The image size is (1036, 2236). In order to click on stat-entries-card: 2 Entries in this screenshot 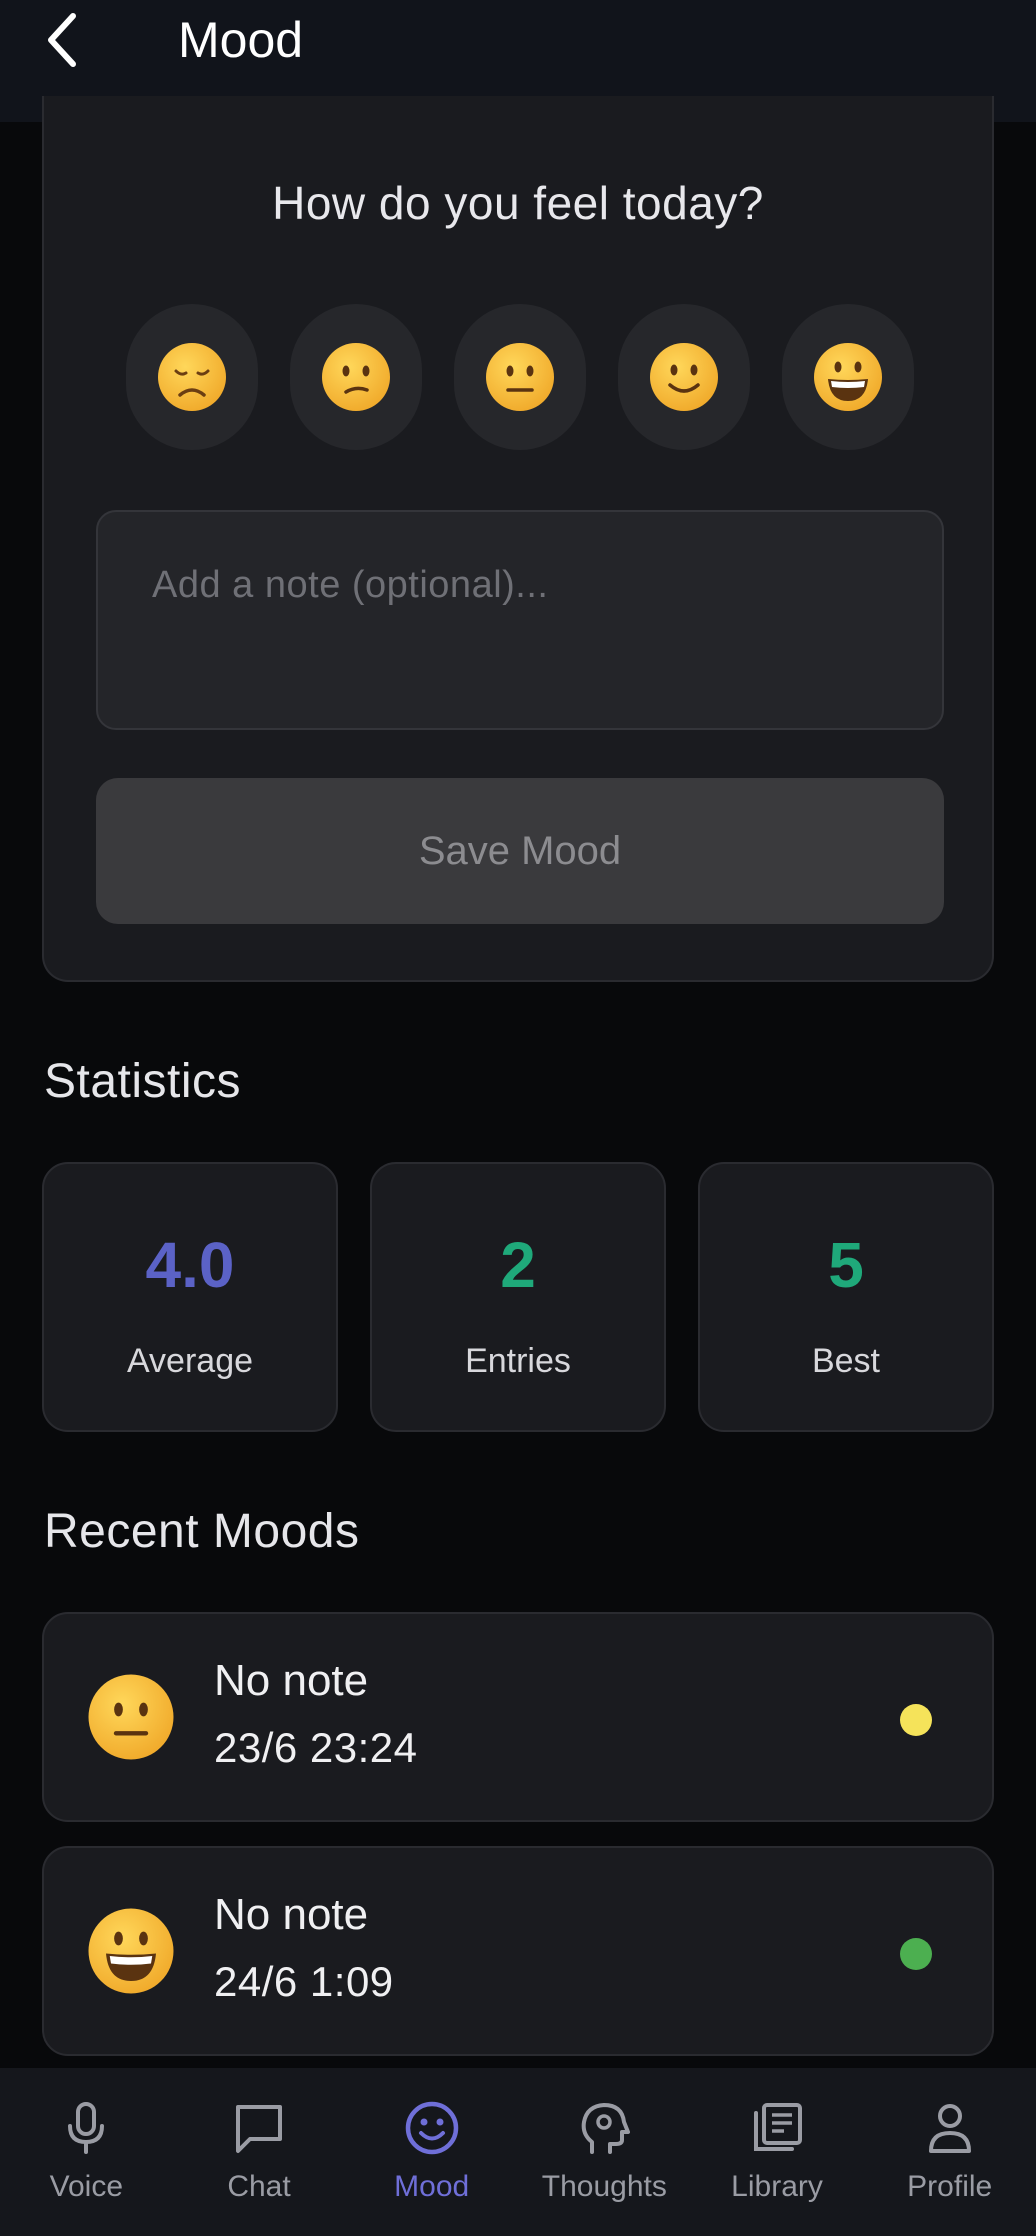, I will do `click(518, 1297)`.